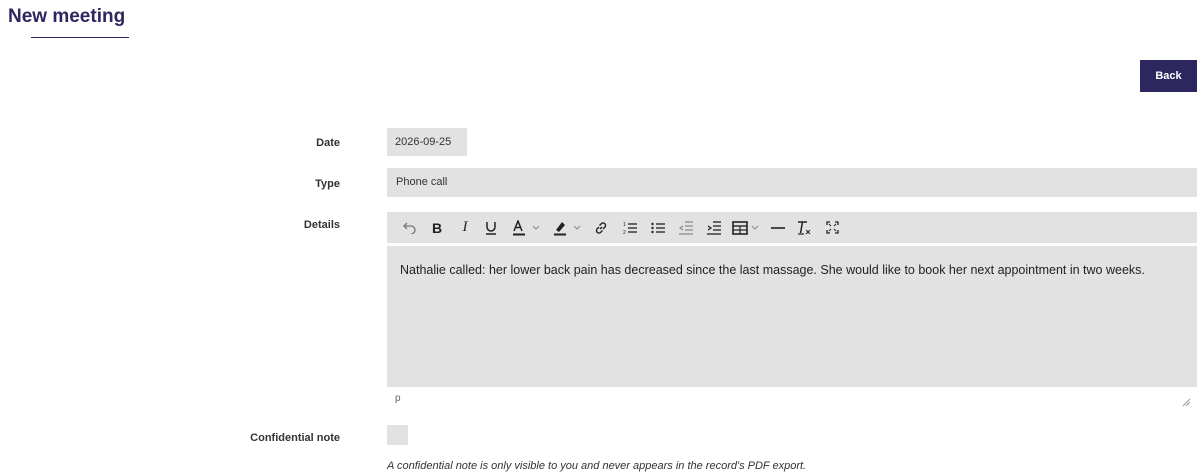 The image size is (1200, 476). Describe the element at coordinates (792, 182) in the screenshot. I see `type-field: Phone call` at that location.